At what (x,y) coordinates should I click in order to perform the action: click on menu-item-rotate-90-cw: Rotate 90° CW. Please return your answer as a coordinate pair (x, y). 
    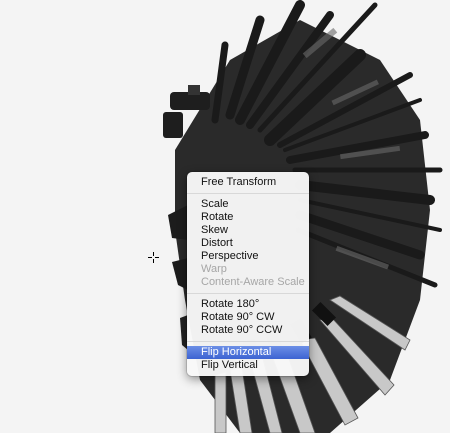
    Looking at the image, I should click on (248, 317).